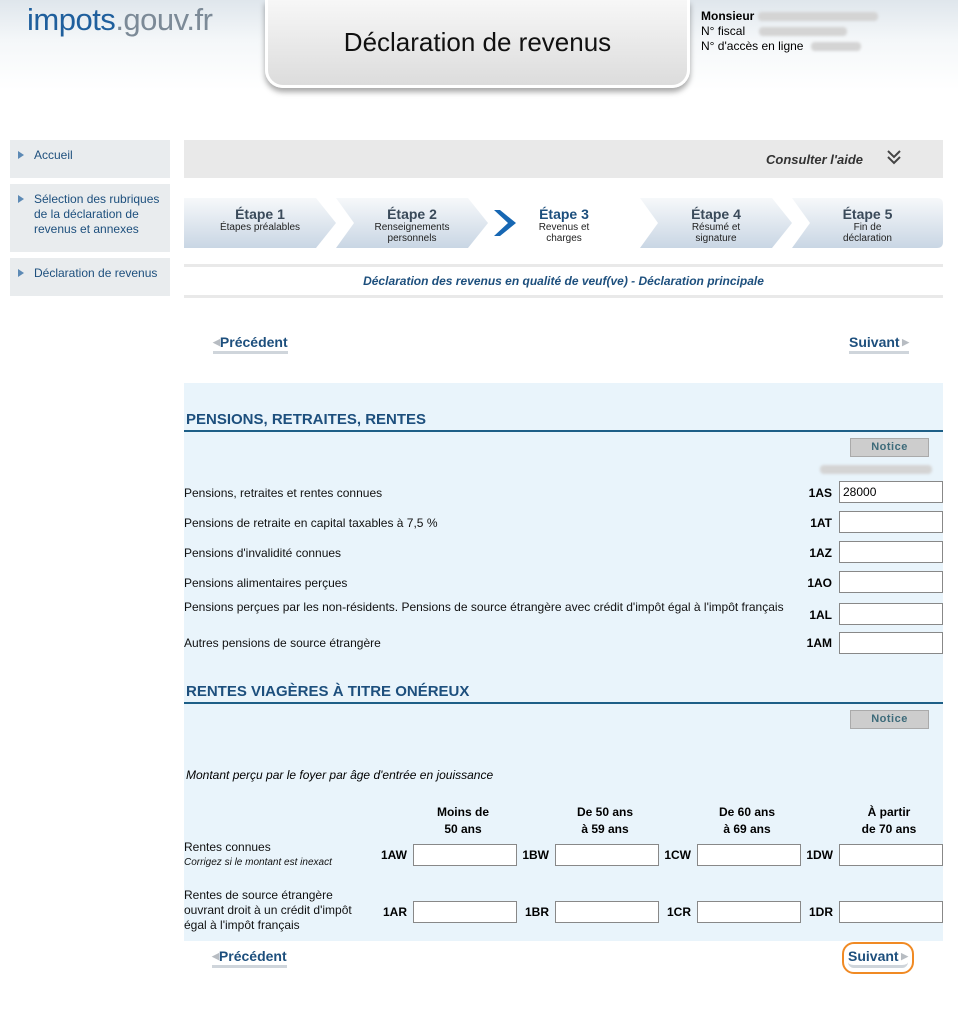  Describe the element at coordinates (282, 643) in the screenshot. I see `row-label-1am: Autres pensions de source étrangère` at that location.